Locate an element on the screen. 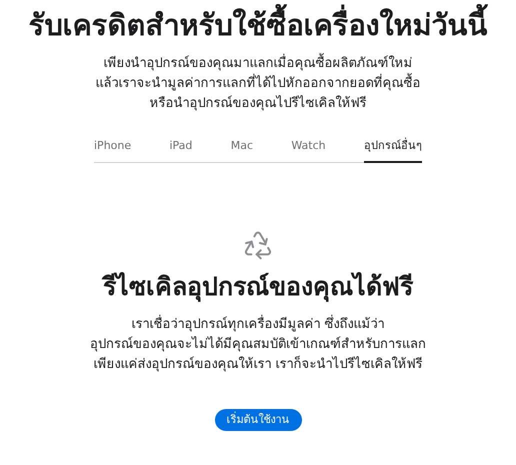  page-title: รับเครดิตสำหรับใช้ซื้อเครื่องใหม่วันนี้ is located at coordinates (258, 25).